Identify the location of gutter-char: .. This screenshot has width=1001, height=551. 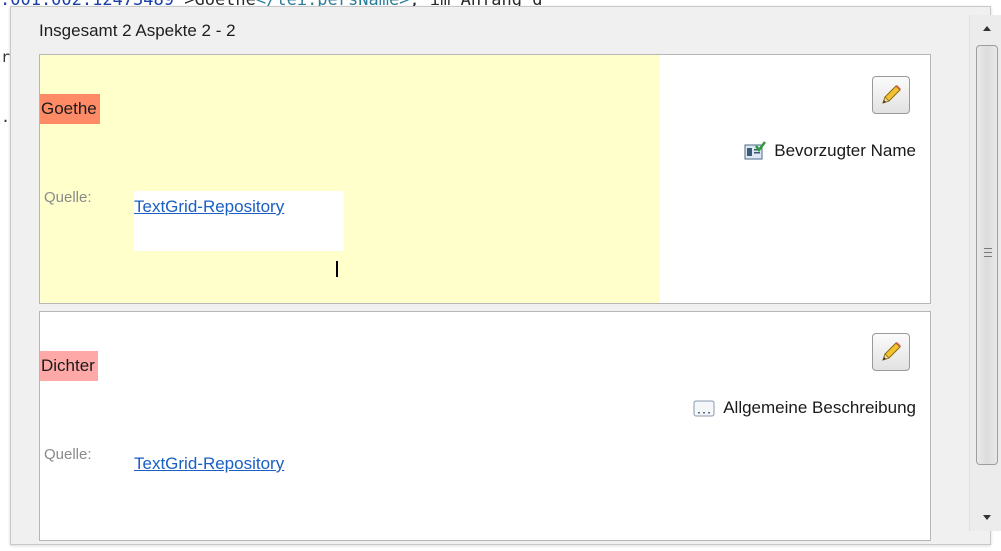
(6, 117).